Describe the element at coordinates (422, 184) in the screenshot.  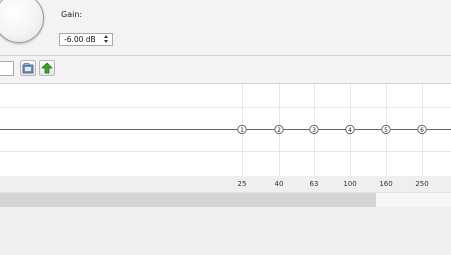
I see `freq-label: 250` at that location.